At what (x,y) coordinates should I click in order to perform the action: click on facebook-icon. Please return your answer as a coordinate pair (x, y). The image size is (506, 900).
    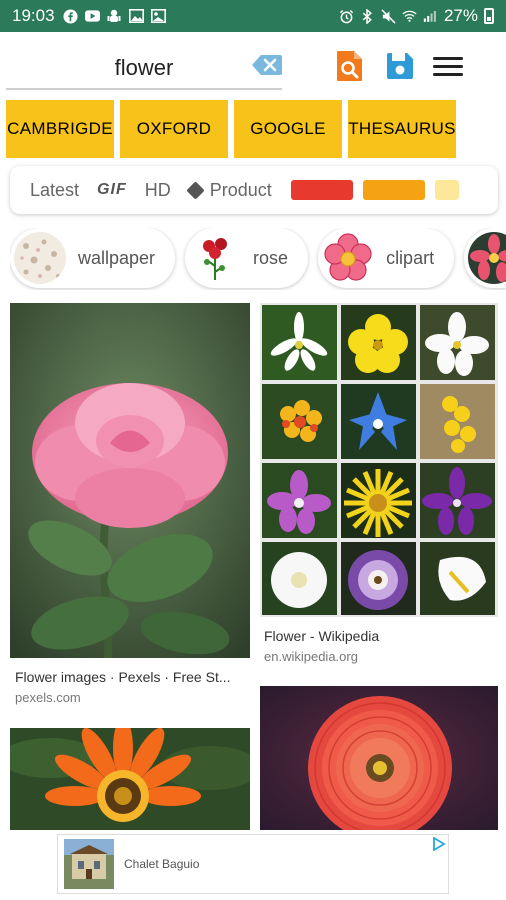
    Looking at the image, I should click on (70, 16).